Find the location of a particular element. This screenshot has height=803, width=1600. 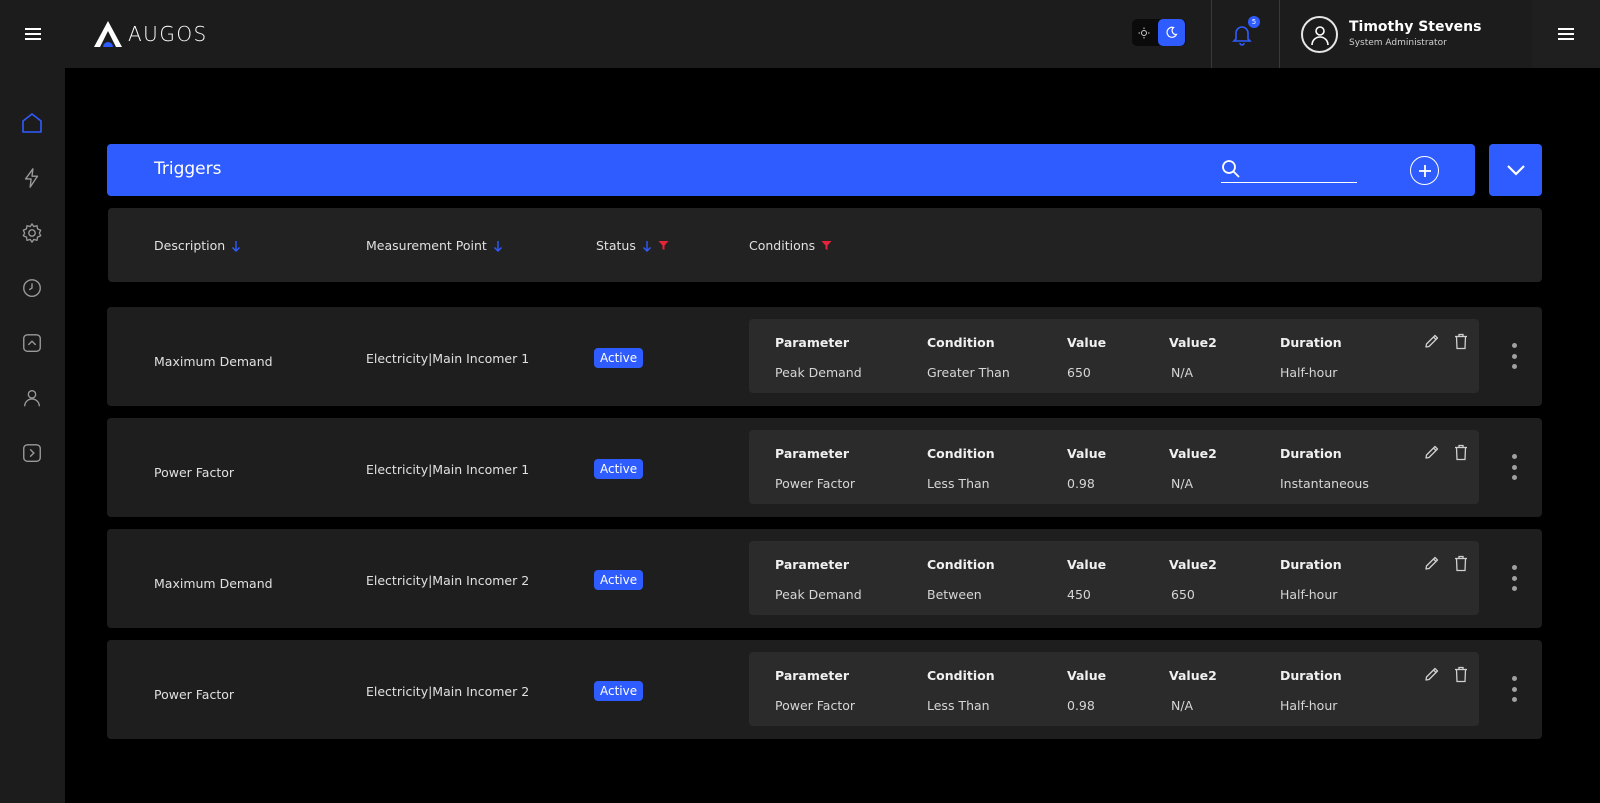

parameter-value: Peak Demand is located at coordinates (818, 594).